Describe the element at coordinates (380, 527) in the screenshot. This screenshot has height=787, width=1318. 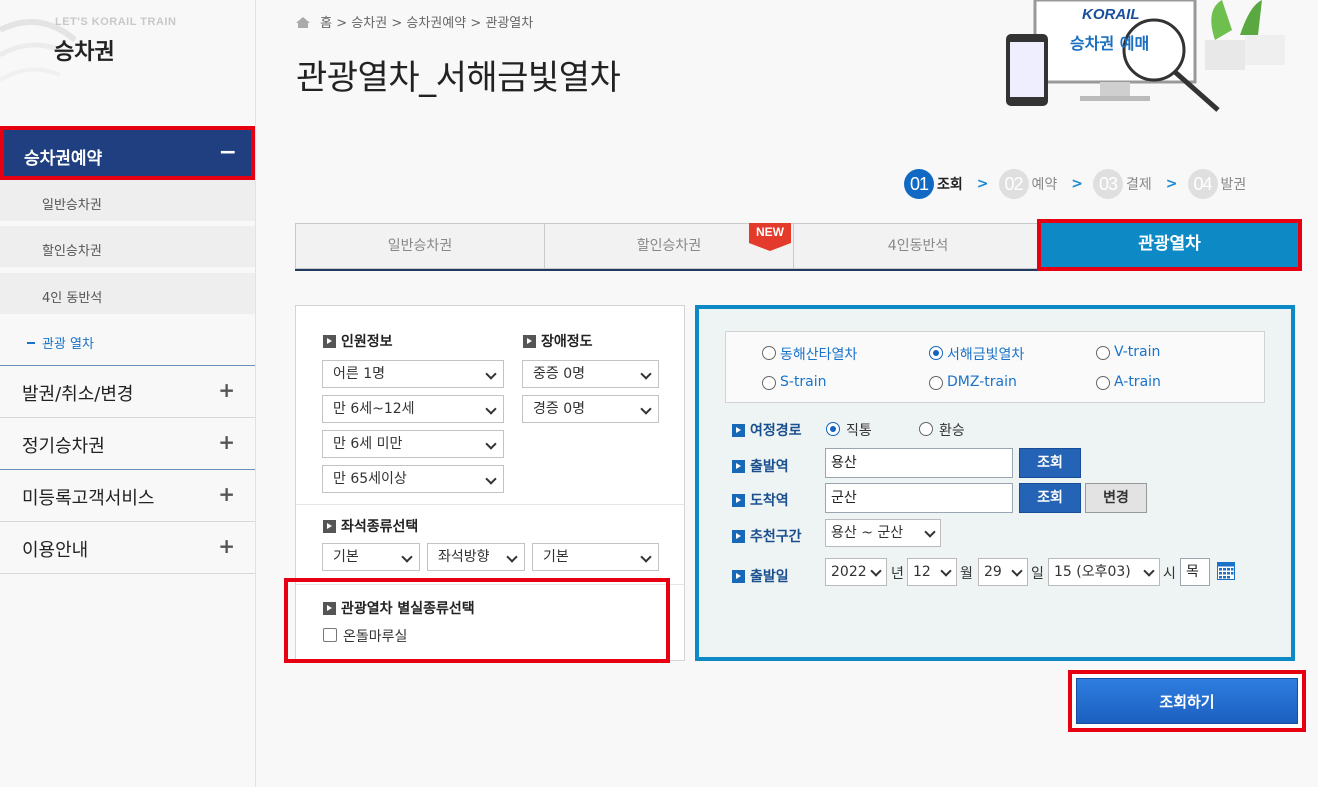
I see `heading-text: 좌석종류선택` at that location.